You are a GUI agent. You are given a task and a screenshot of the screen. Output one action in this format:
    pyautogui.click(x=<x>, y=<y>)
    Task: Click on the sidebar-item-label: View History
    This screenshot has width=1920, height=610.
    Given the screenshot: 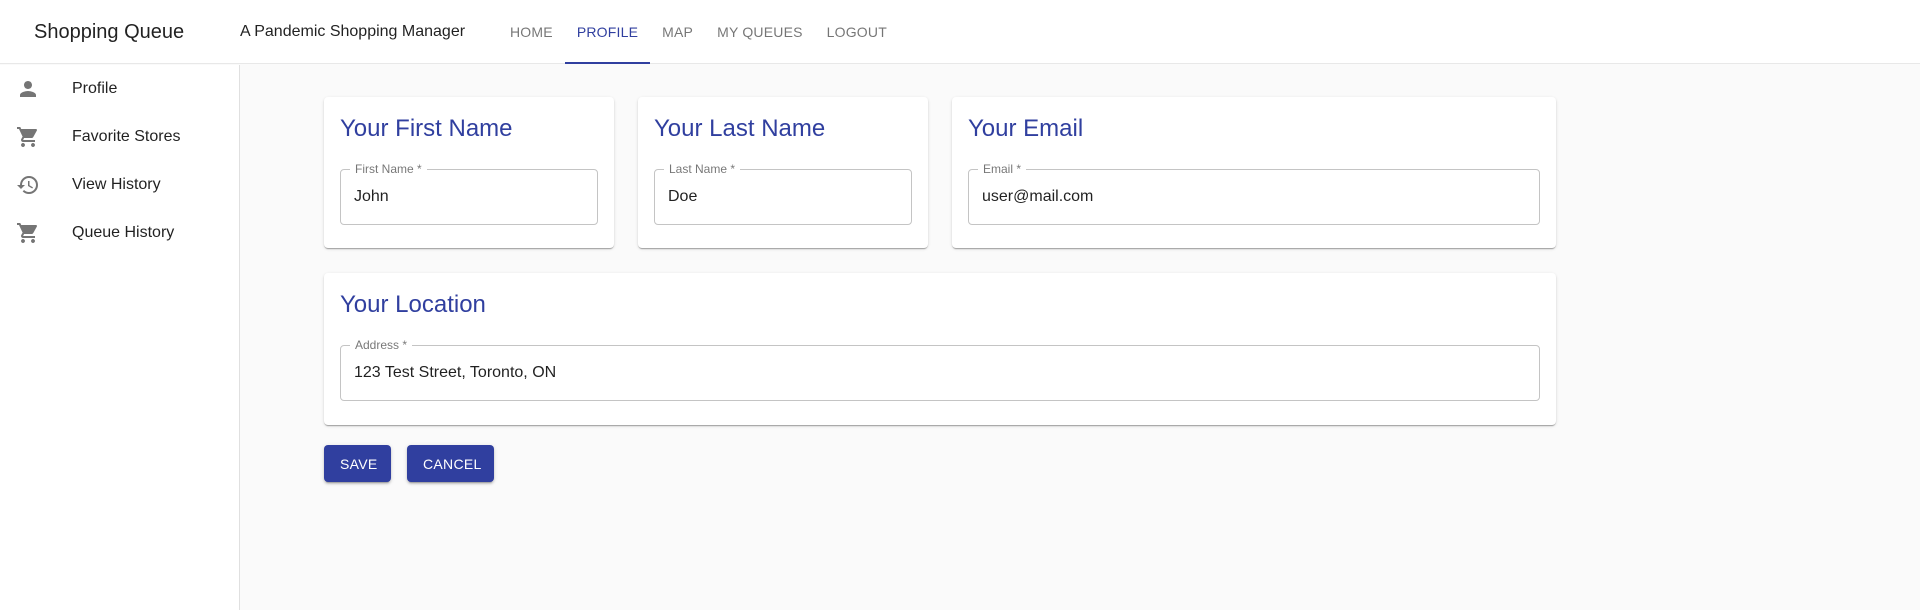 What is the action you would take?
    pyautogui.click(x=116, y=184)
    